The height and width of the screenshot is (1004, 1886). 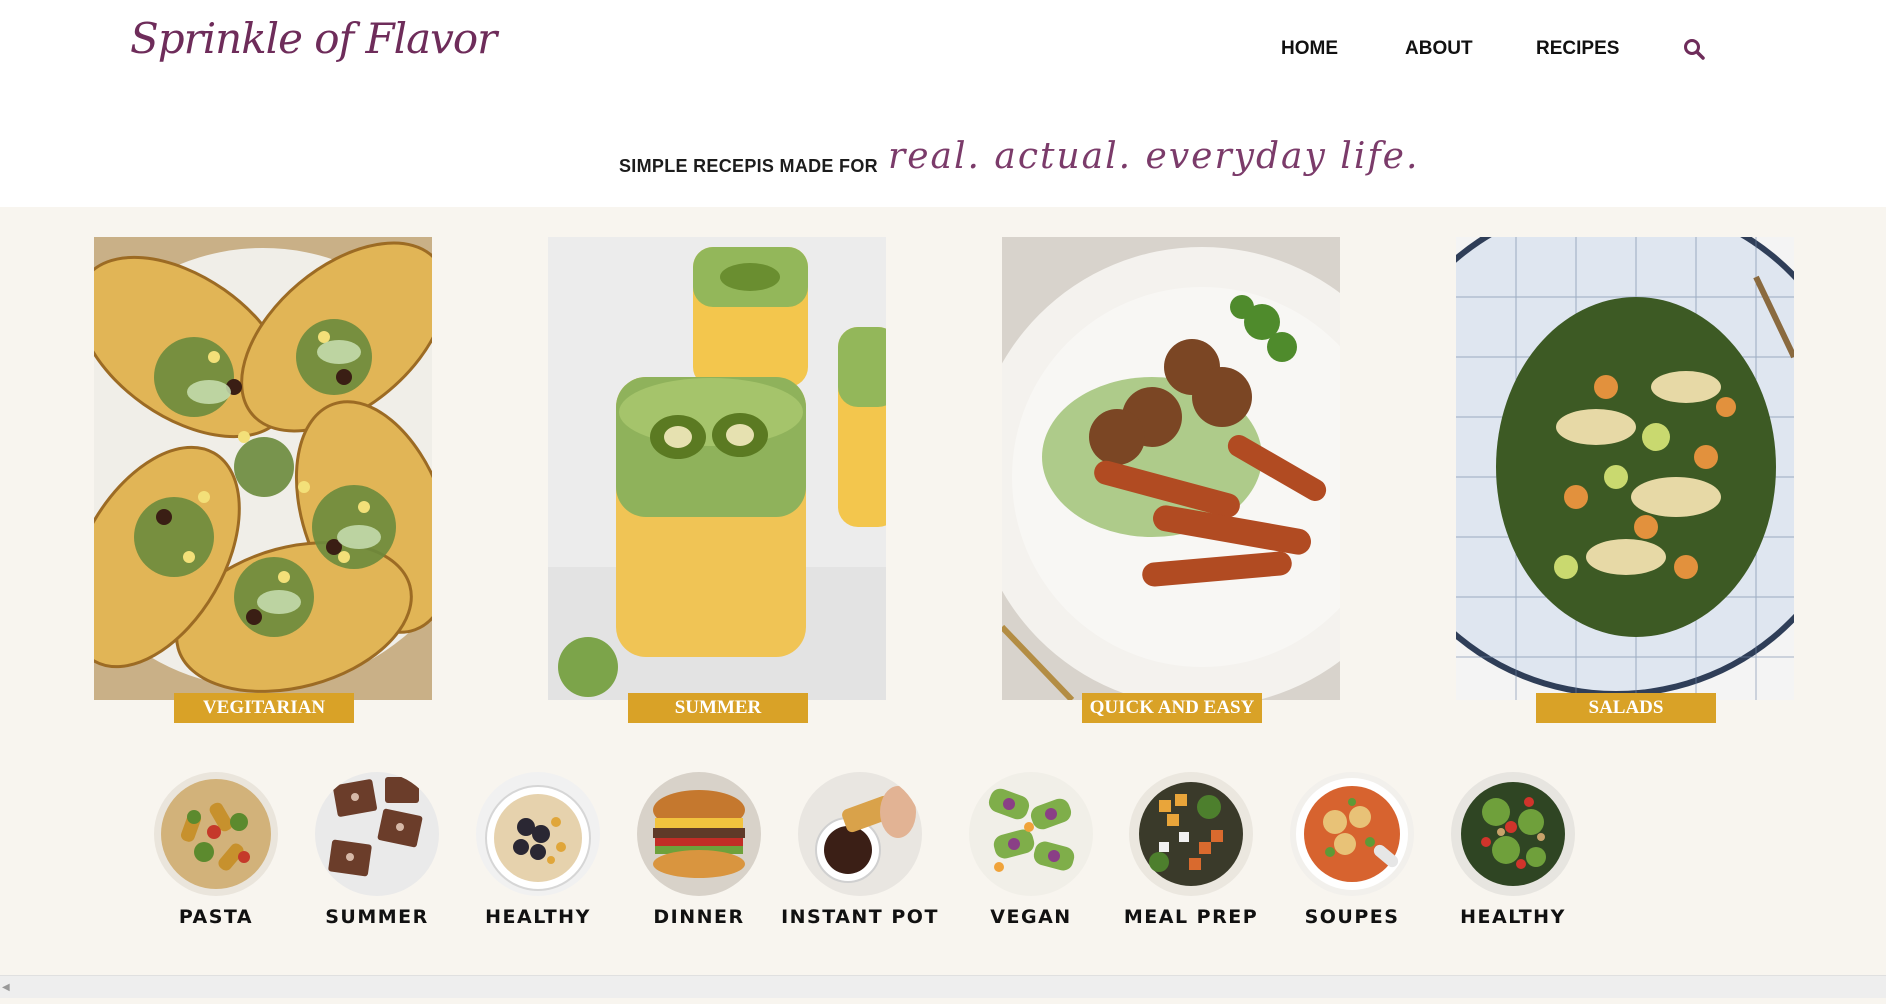 I want to click on brownies-photo, so click(x=377, y=834).